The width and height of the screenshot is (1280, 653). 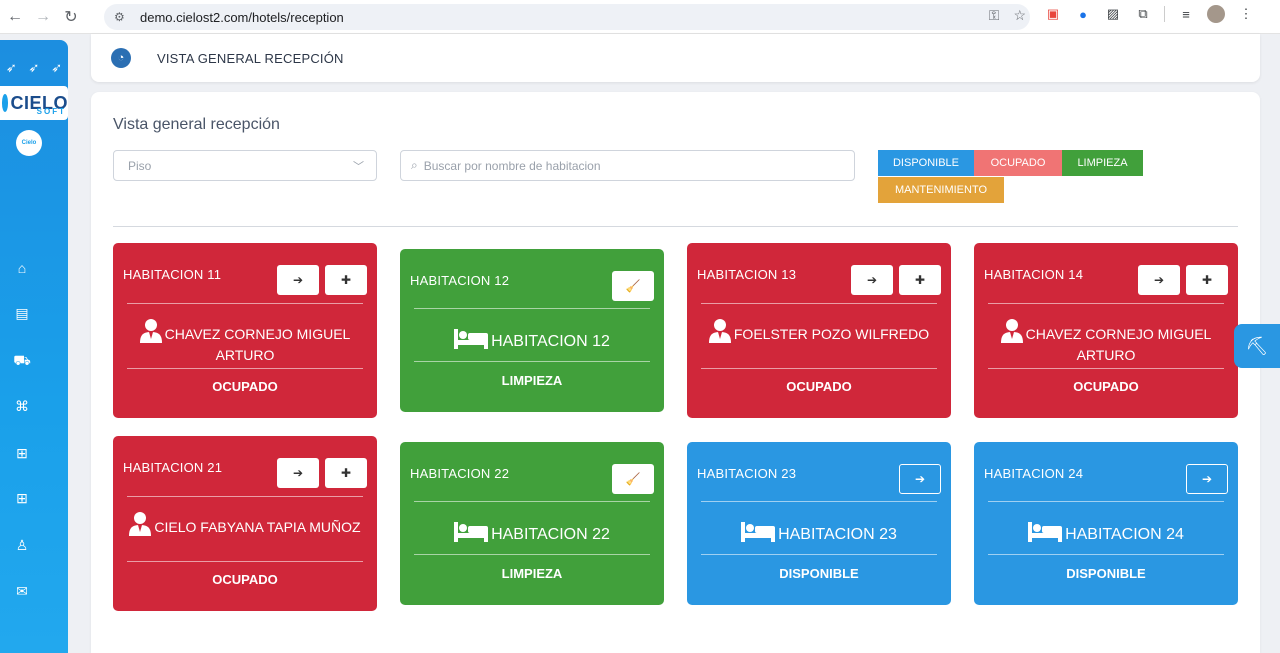 I want to click on room-search-input: ⌕ Buscar por nombre de habitacion, so click(x=627, y=165).